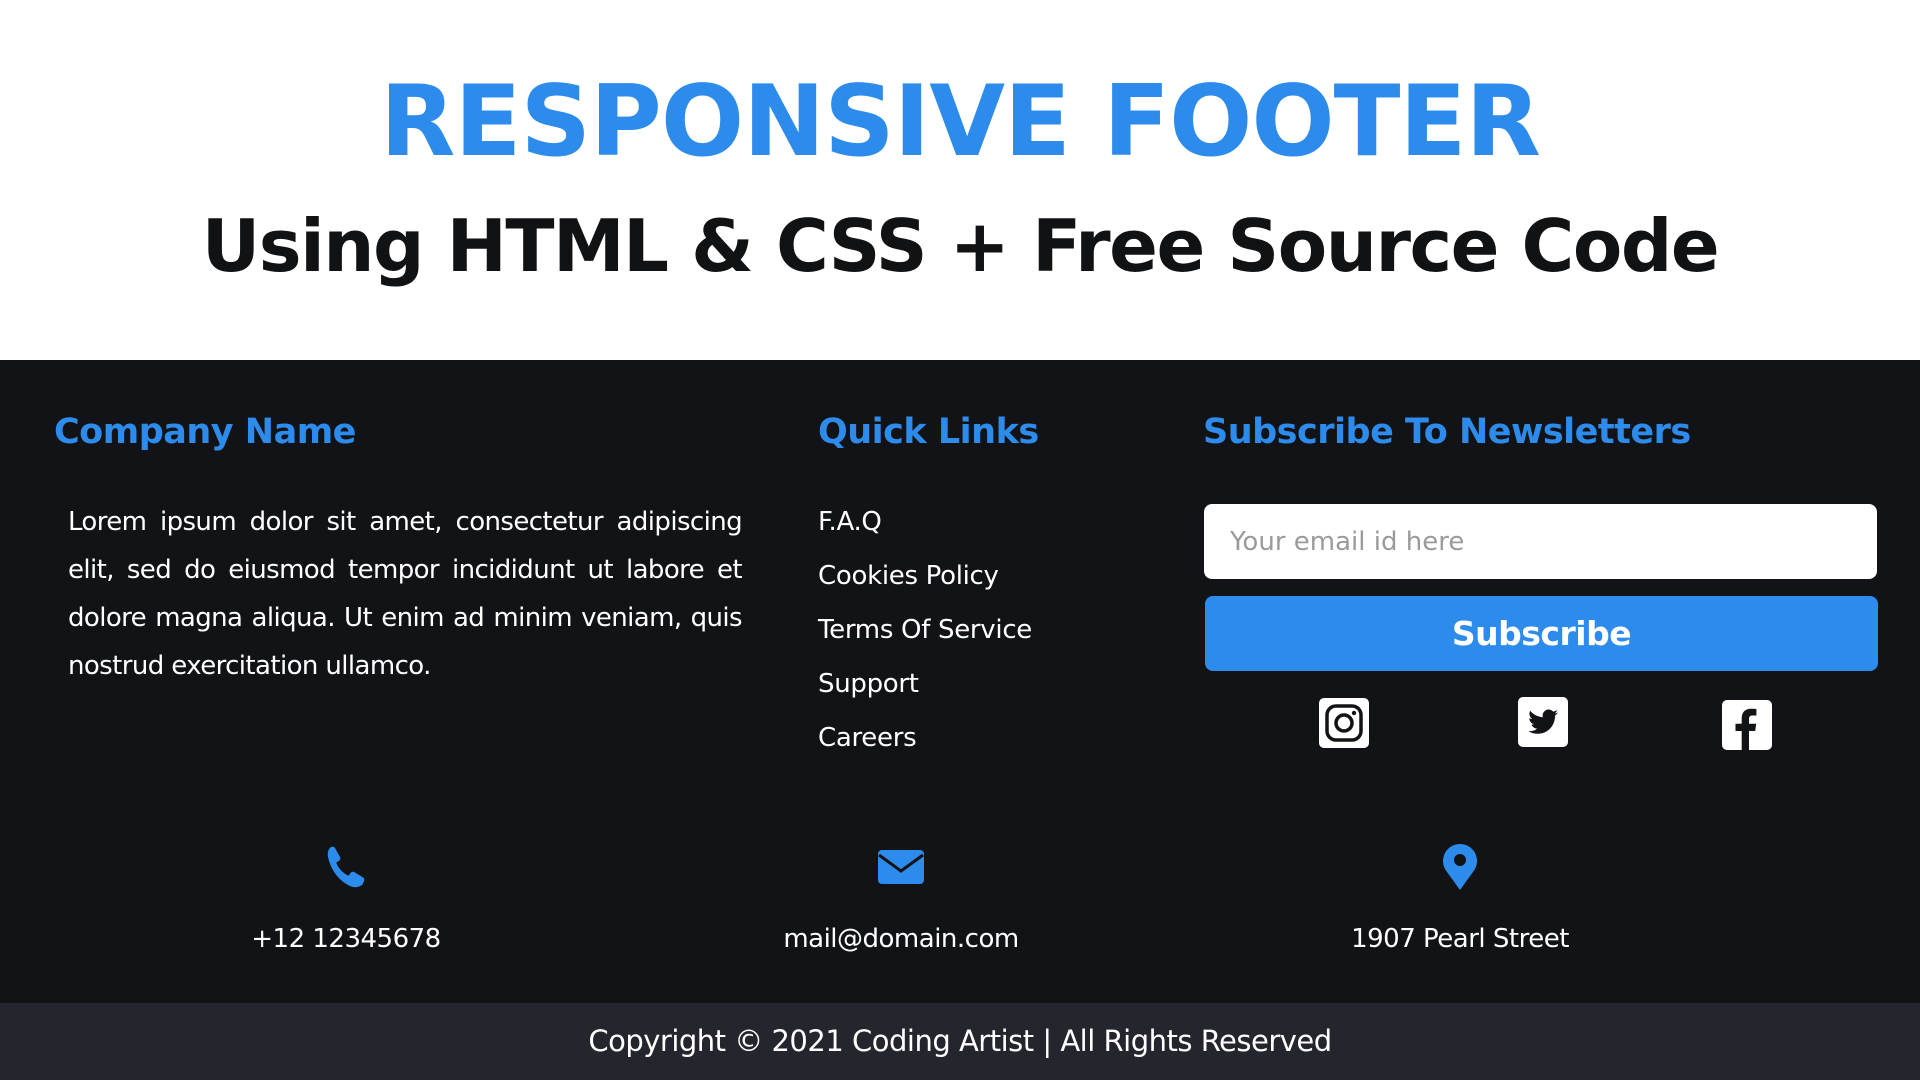  I want to click on contact-address: 1907 Pearl Street, so click(1460, 898).